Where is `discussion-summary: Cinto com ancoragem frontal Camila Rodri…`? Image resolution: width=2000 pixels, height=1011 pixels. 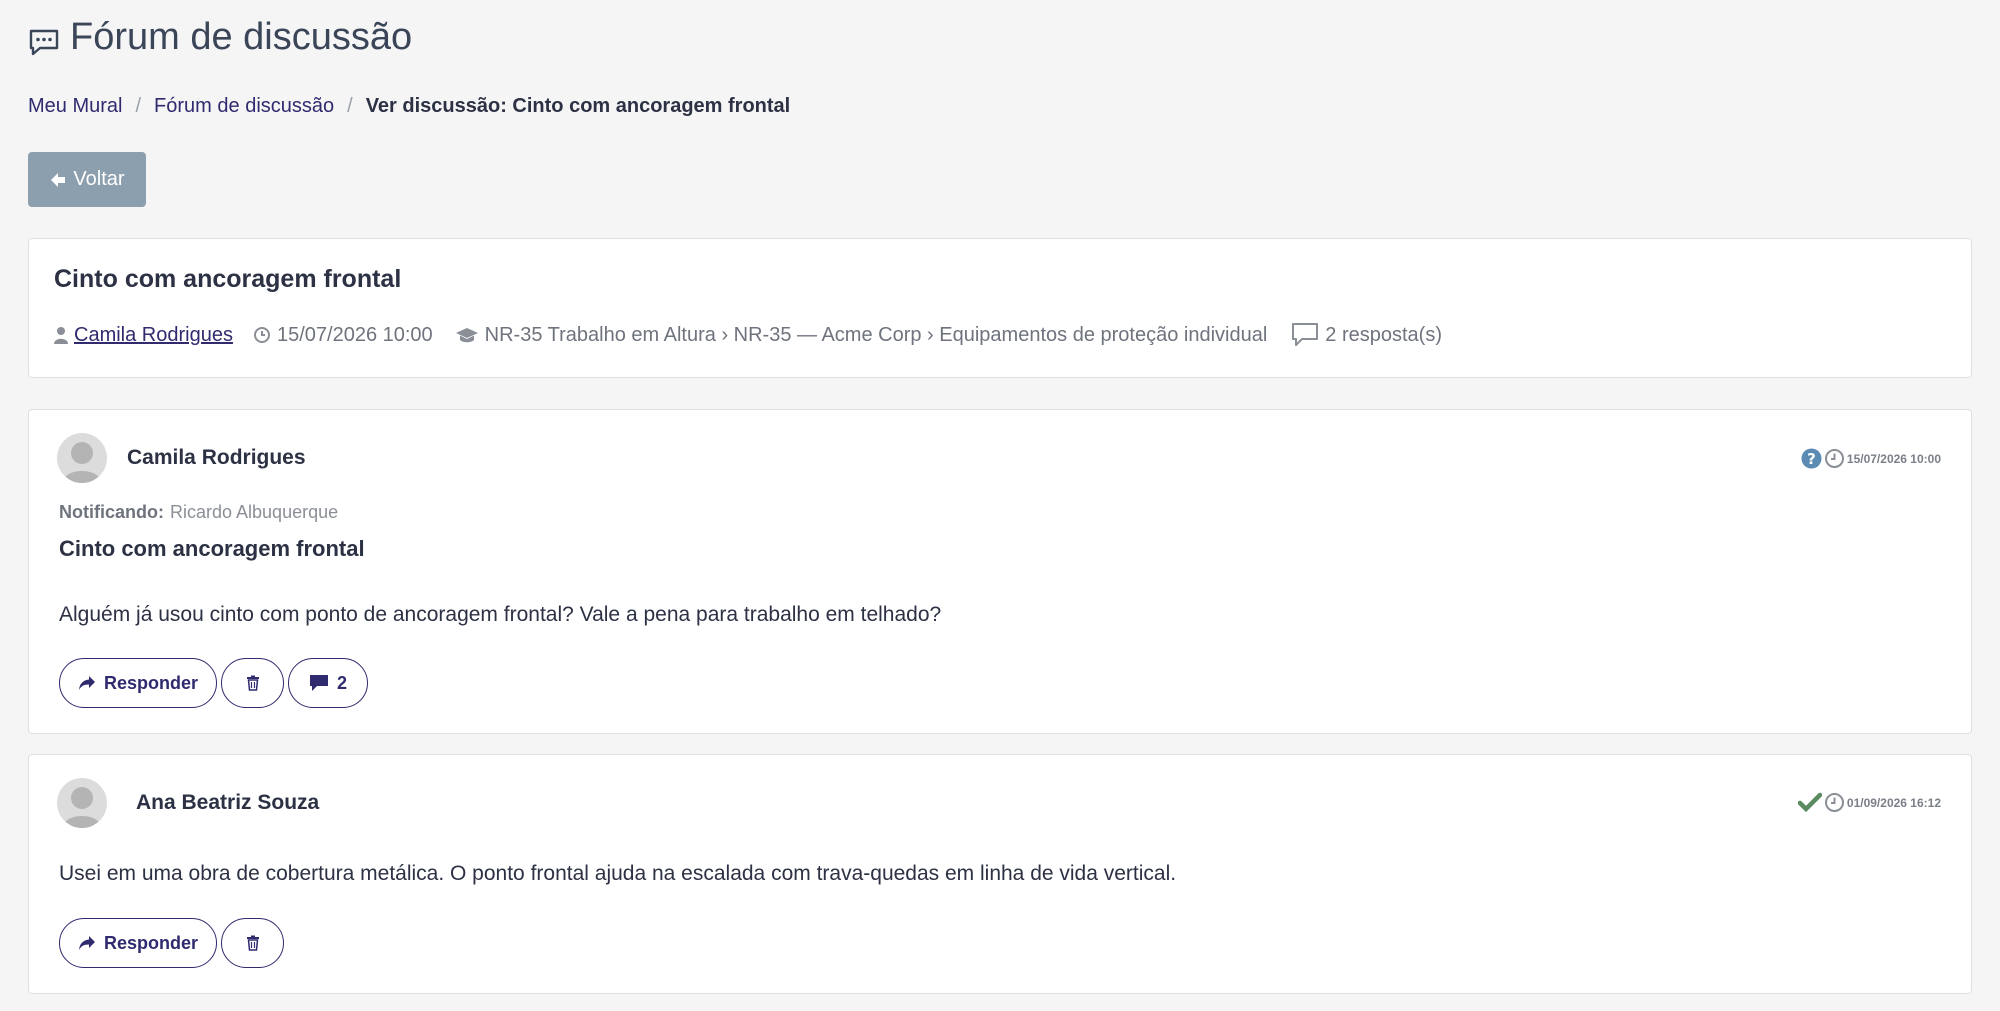 discussion-summary: Cinto com ancoragem frontal Camila Rodri… is located at coordinates (1000, 308).